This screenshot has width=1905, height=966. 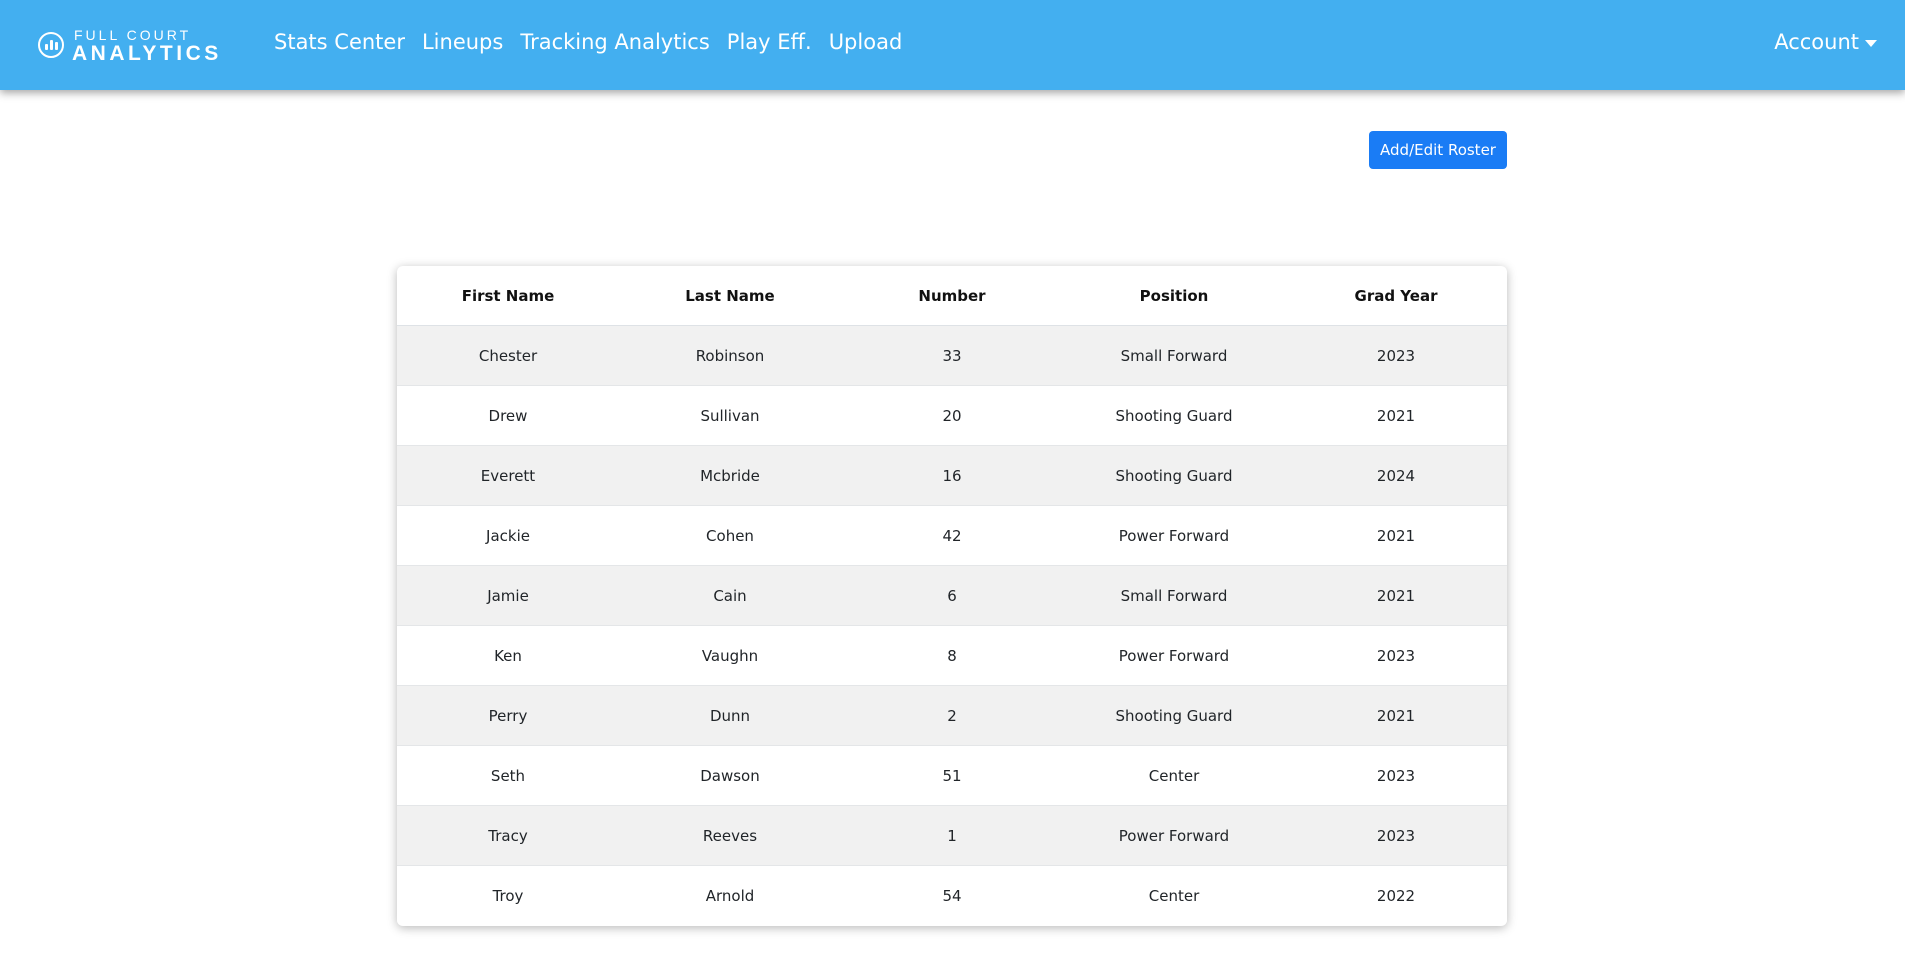 I want to click on column-header-last-name: Last Name, so click(x=730, y=296).